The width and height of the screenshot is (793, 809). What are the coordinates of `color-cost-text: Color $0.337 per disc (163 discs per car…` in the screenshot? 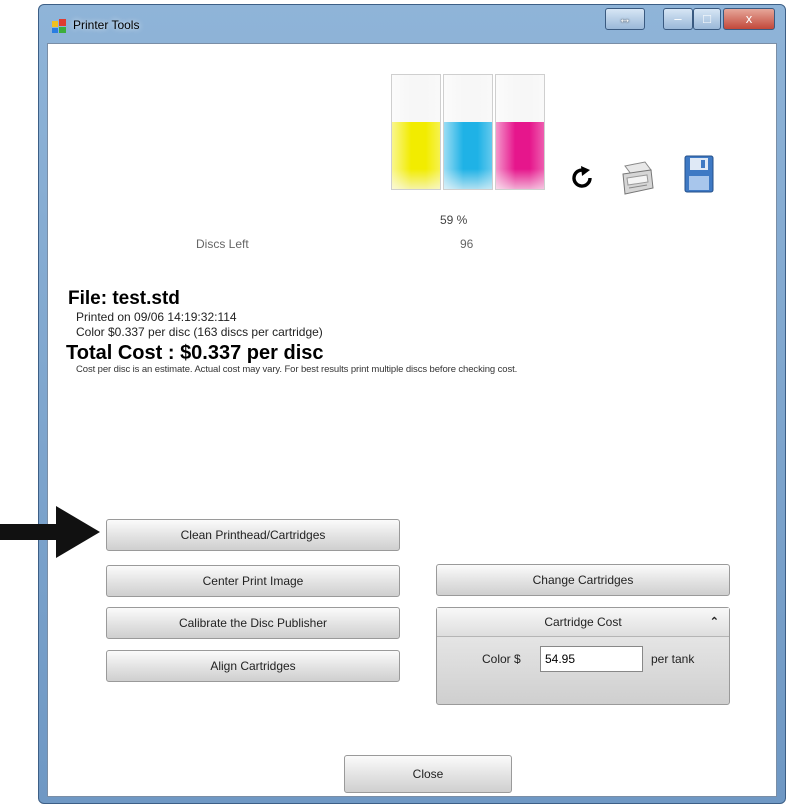 It's located at (199, 332).